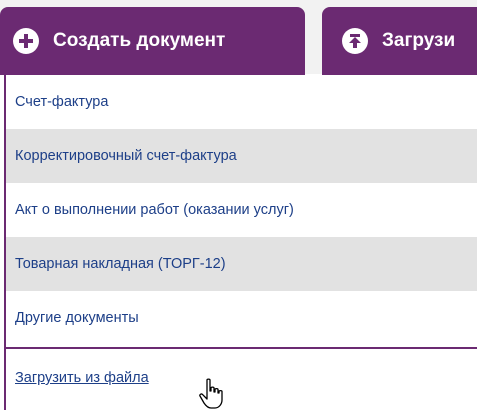  I want to click on tab-upload: Загрузи, so click(399, 41).